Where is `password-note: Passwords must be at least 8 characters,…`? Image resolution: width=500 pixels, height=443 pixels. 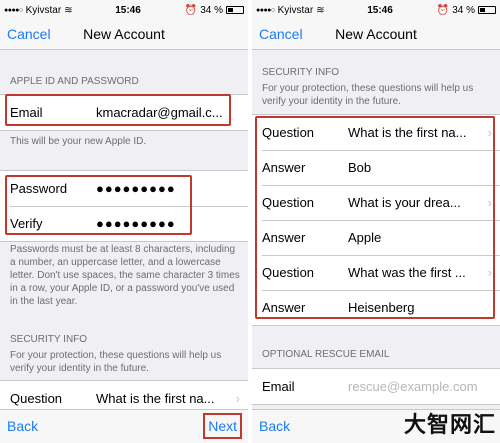
password-note: Passwords must be at least 8 characters,… is located at coordinates (125, 275).